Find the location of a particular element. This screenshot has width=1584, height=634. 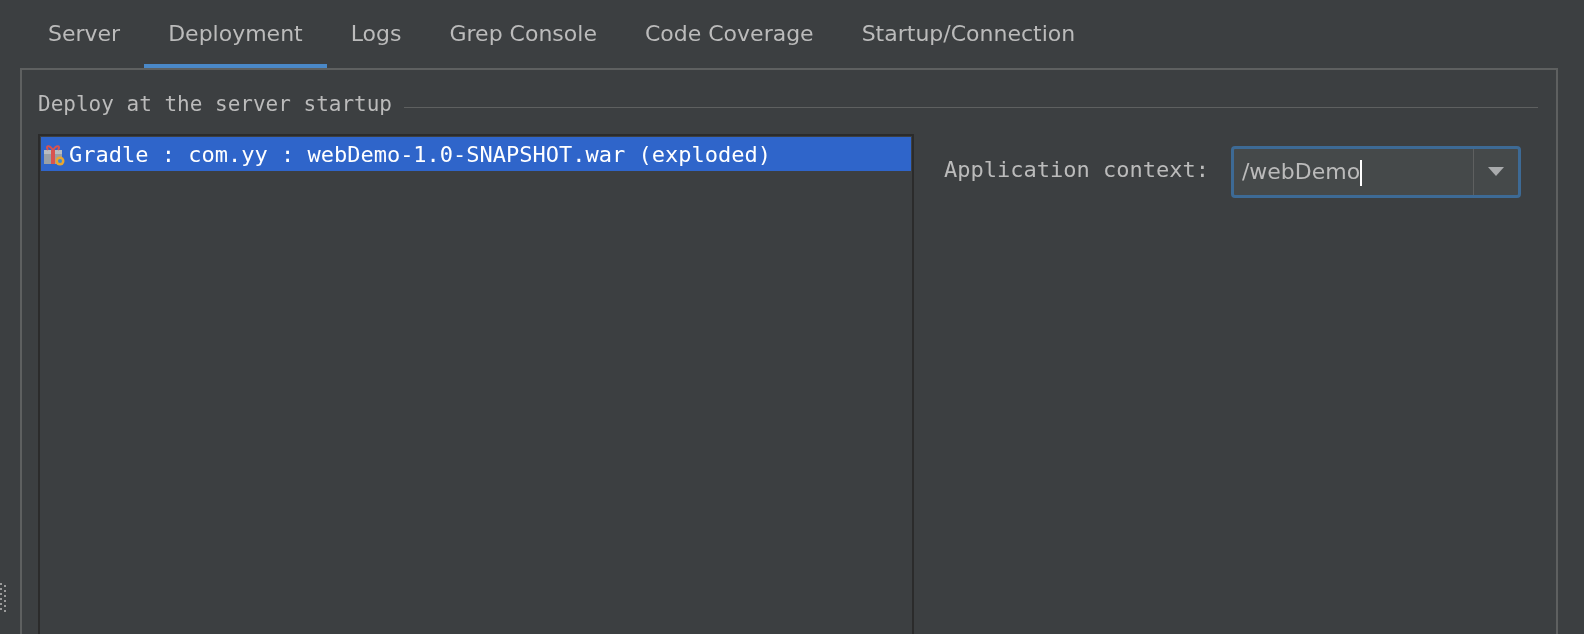

tab: Startup/Connection is located at coordinates (968, 34).